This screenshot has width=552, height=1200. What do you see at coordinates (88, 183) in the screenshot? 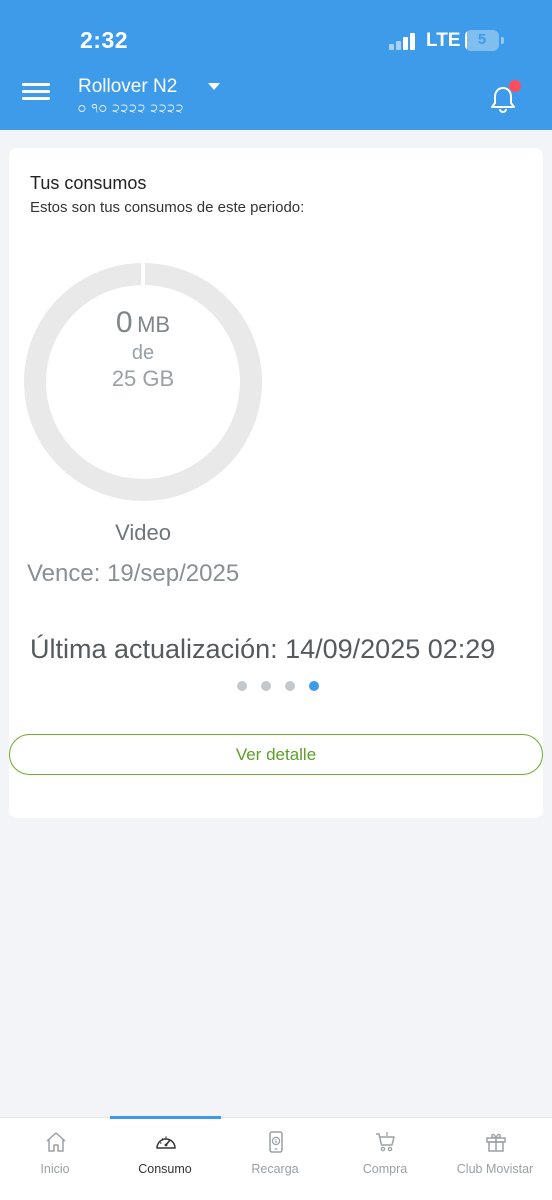
I see `card-title: Tus consumos` at bounding box center [88, 183].